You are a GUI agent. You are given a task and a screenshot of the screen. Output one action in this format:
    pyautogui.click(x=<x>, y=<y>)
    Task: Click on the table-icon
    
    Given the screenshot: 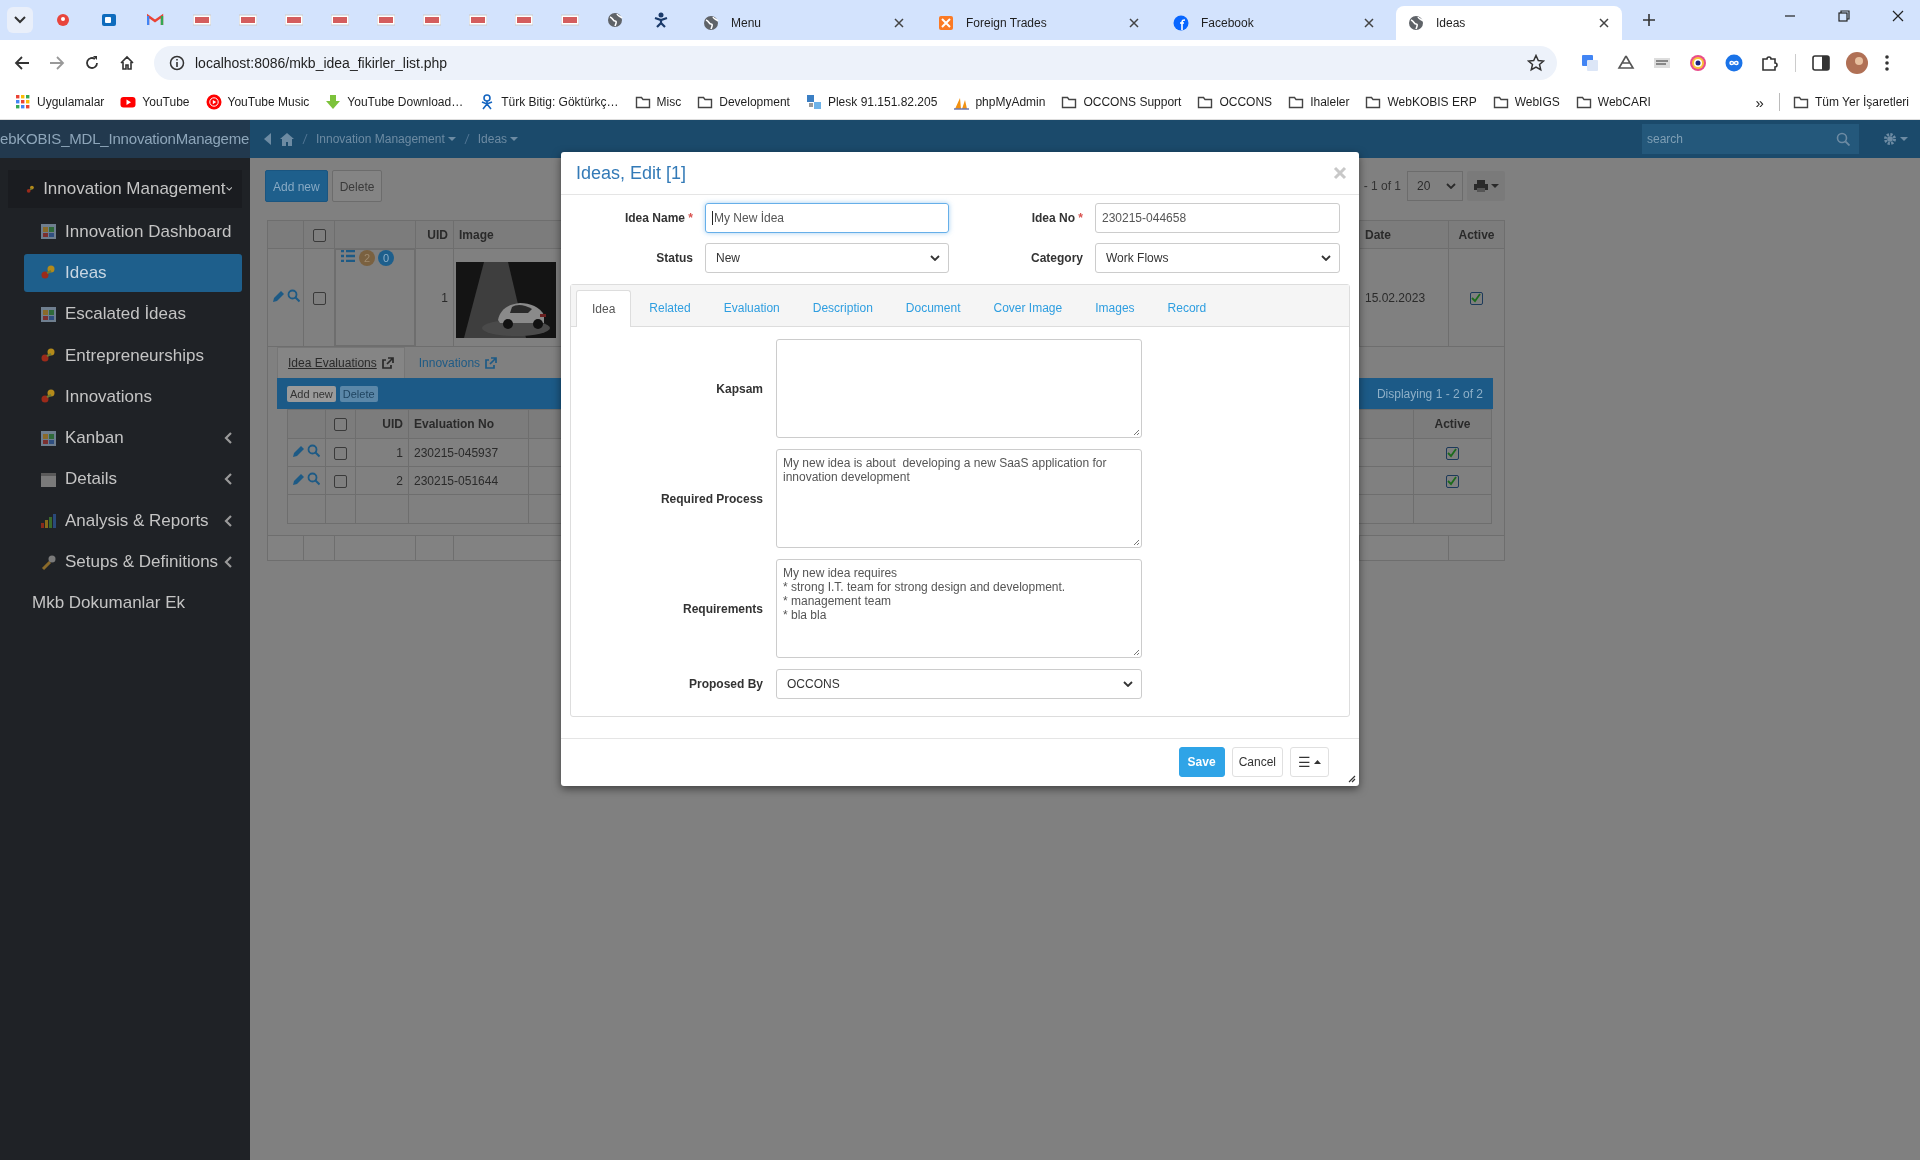 What is the action you would take?
    pyautogui.click(x=48, y=232)
    